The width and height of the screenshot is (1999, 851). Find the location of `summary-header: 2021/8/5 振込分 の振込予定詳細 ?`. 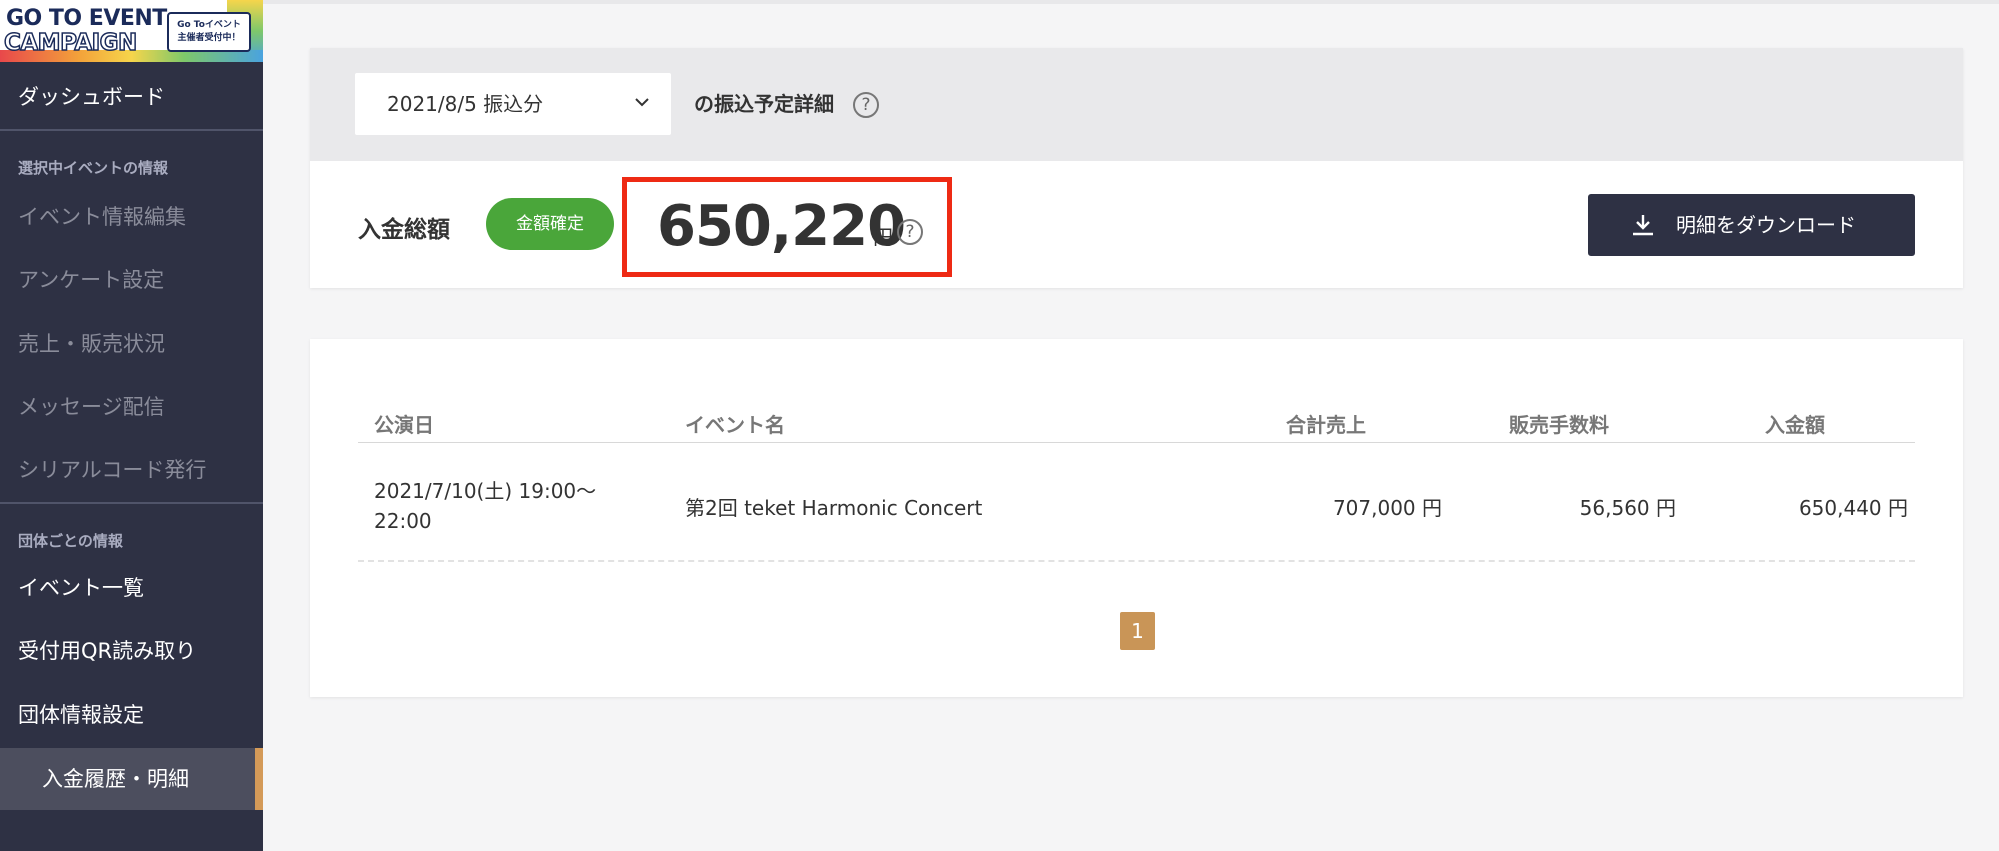

summary-header: 2021/8/5 振込分 の振込予定詳細 ? is located at coordinates (1136, 104).